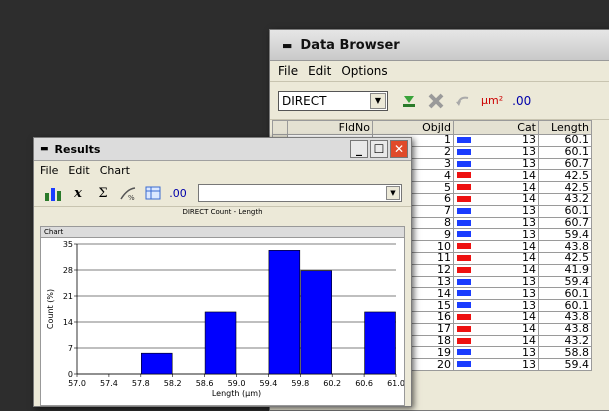 The image size is (609, 411). What do you see at coordinates (115, 170) in the screenshot?
I see `menu-chart: Chart` at bounding box center [115, 170].